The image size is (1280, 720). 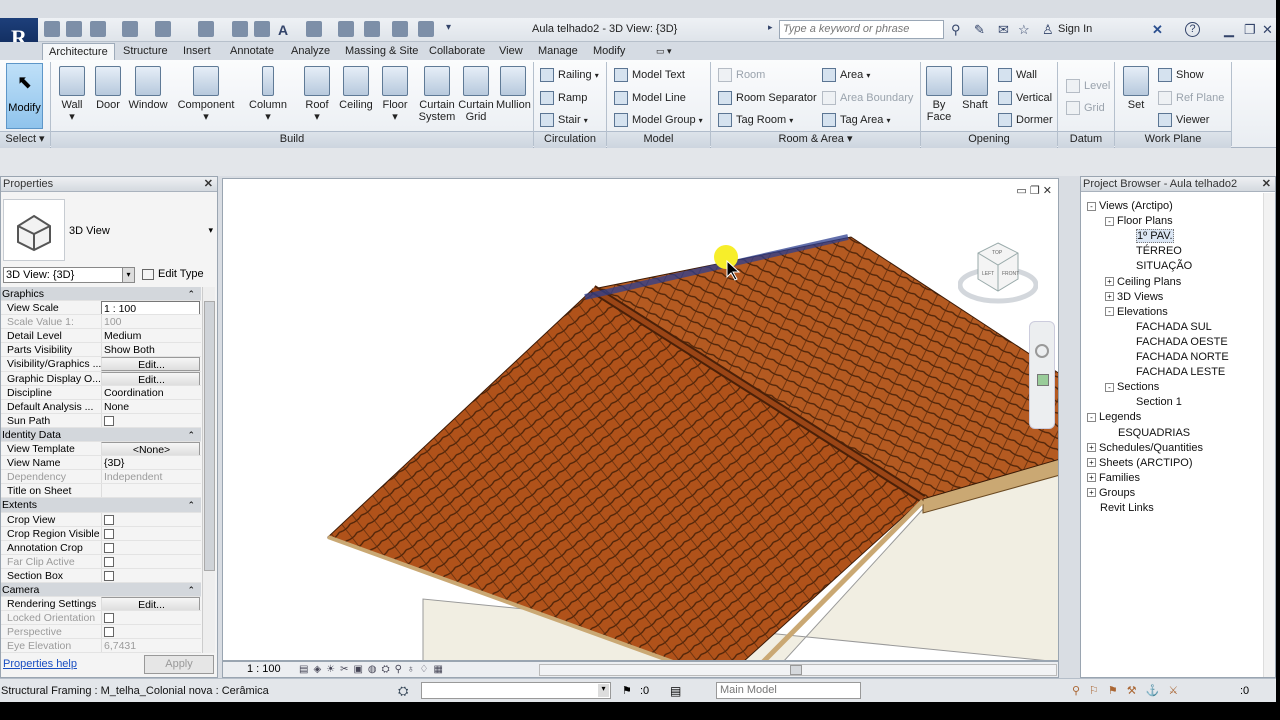 What do you see at coordinates (609, 51) in the screenshot?
I see `tab-modify: Modify` at bounding box center [609, 51].